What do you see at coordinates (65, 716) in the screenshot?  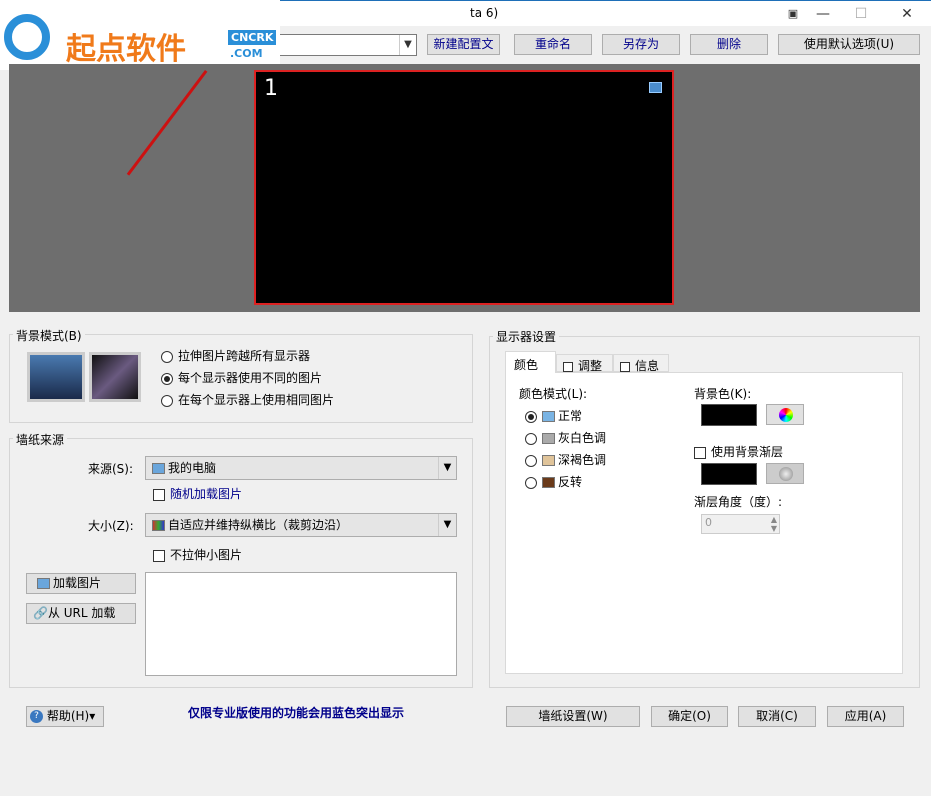 I see `help-button: ? 帮助(H)▾` at bounding box center [65, 716].